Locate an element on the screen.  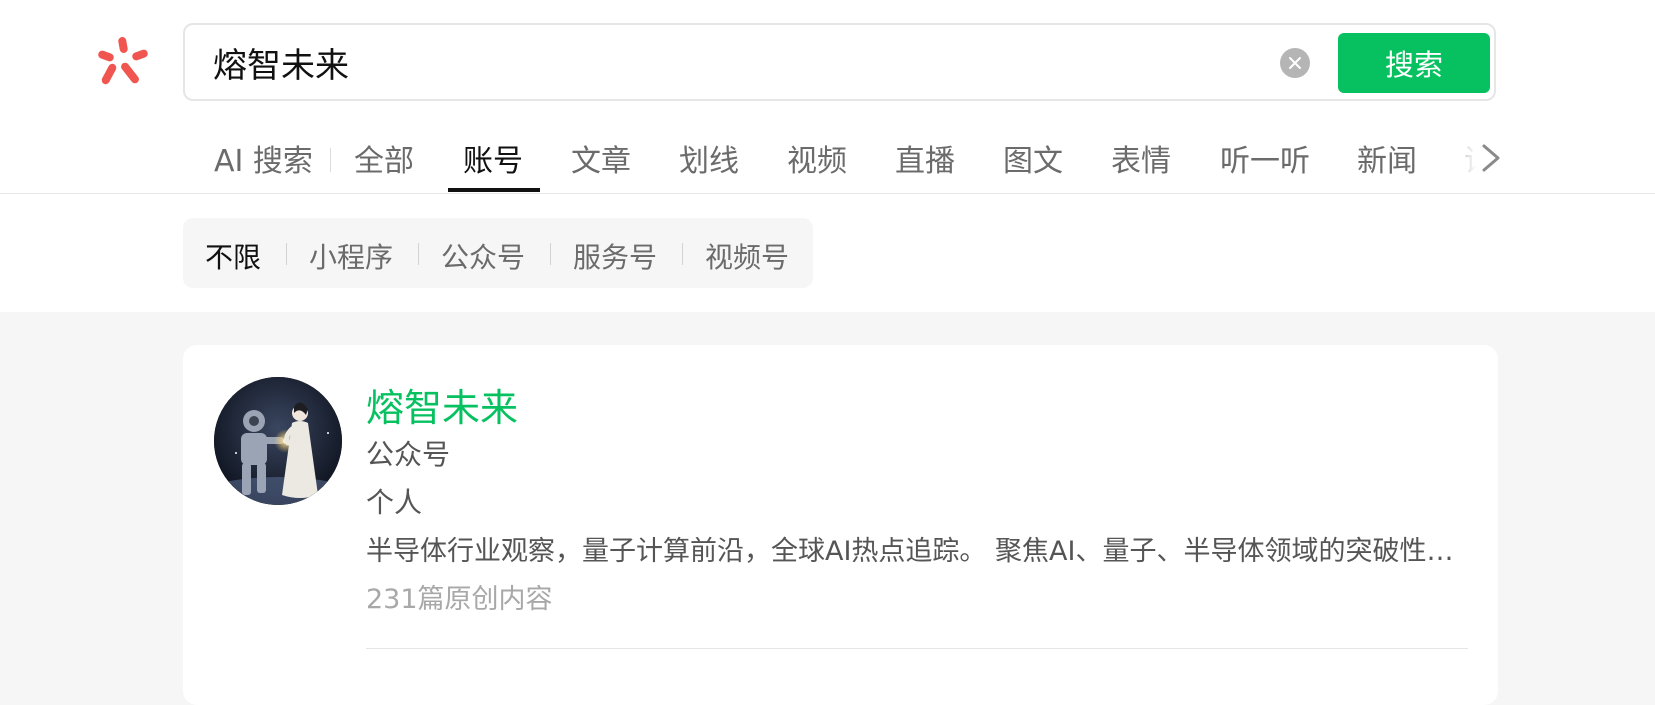
filter-channels: 视频号 is located at coordinates (747, 256).